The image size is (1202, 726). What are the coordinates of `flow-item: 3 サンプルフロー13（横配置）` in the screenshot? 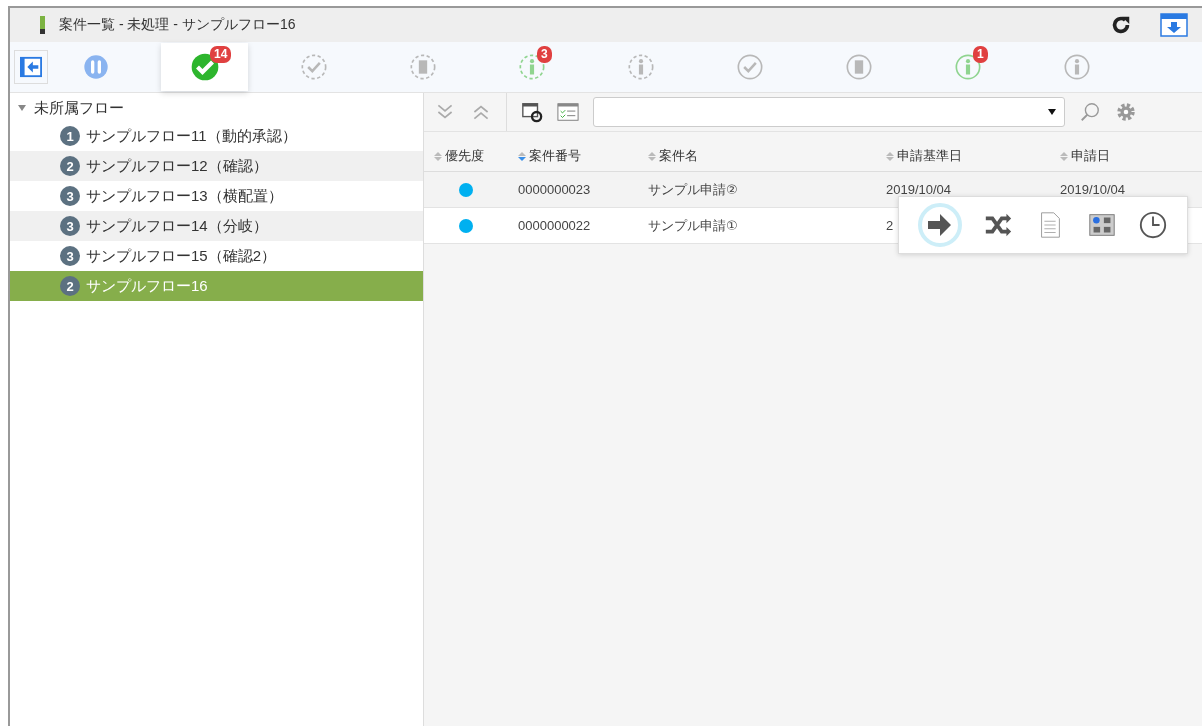 It's located at (216, 196).